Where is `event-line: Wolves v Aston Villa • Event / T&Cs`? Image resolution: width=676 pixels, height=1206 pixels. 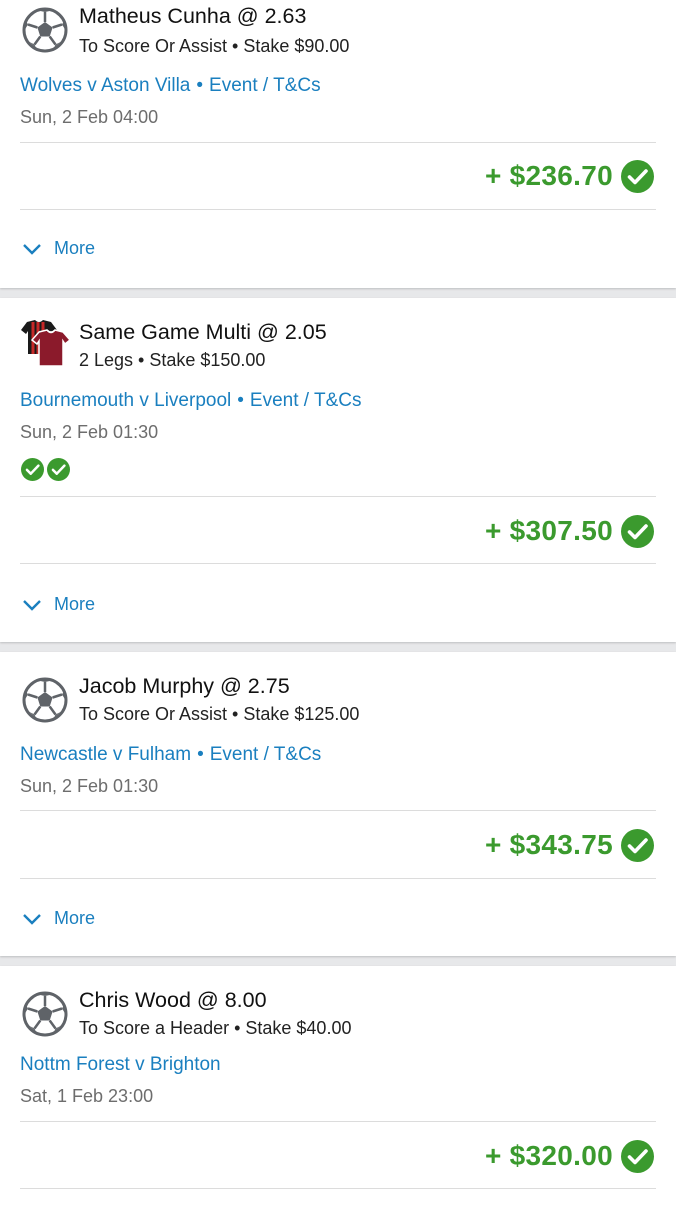 event-line: Wolves v Aston Villa • Event / T&Cs is located at coordinates (170, 85).